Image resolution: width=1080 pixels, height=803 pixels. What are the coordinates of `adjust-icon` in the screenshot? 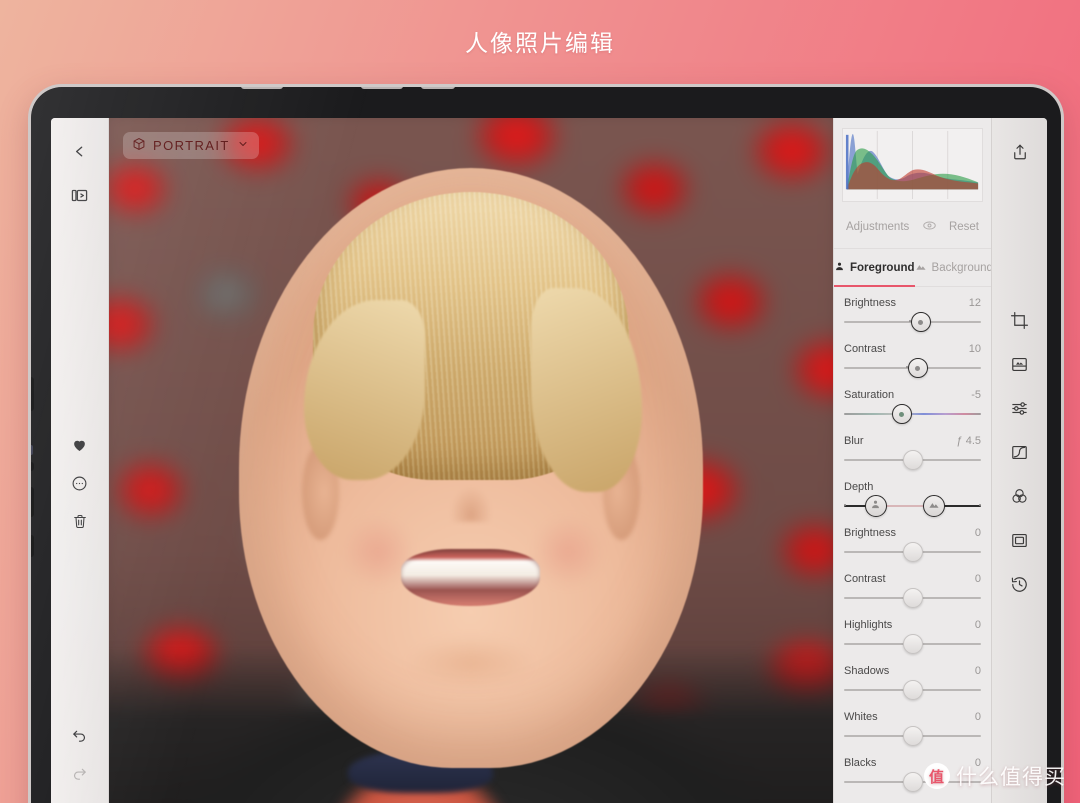 It's located at (1020, 408).